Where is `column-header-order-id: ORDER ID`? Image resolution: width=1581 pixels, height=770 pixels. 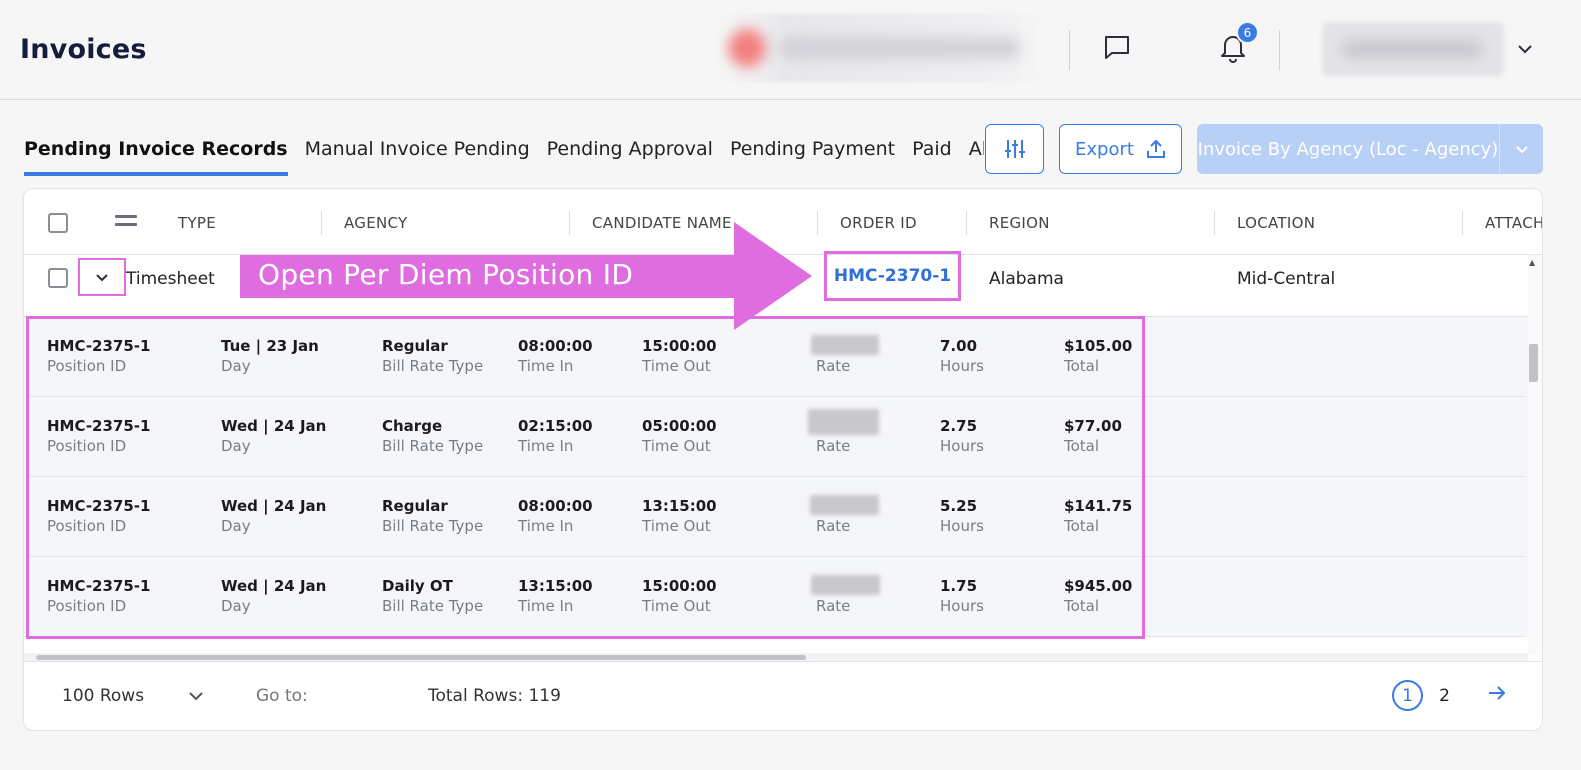 column-header-order-id: ORDER ID is located at coordinates (878, 223).